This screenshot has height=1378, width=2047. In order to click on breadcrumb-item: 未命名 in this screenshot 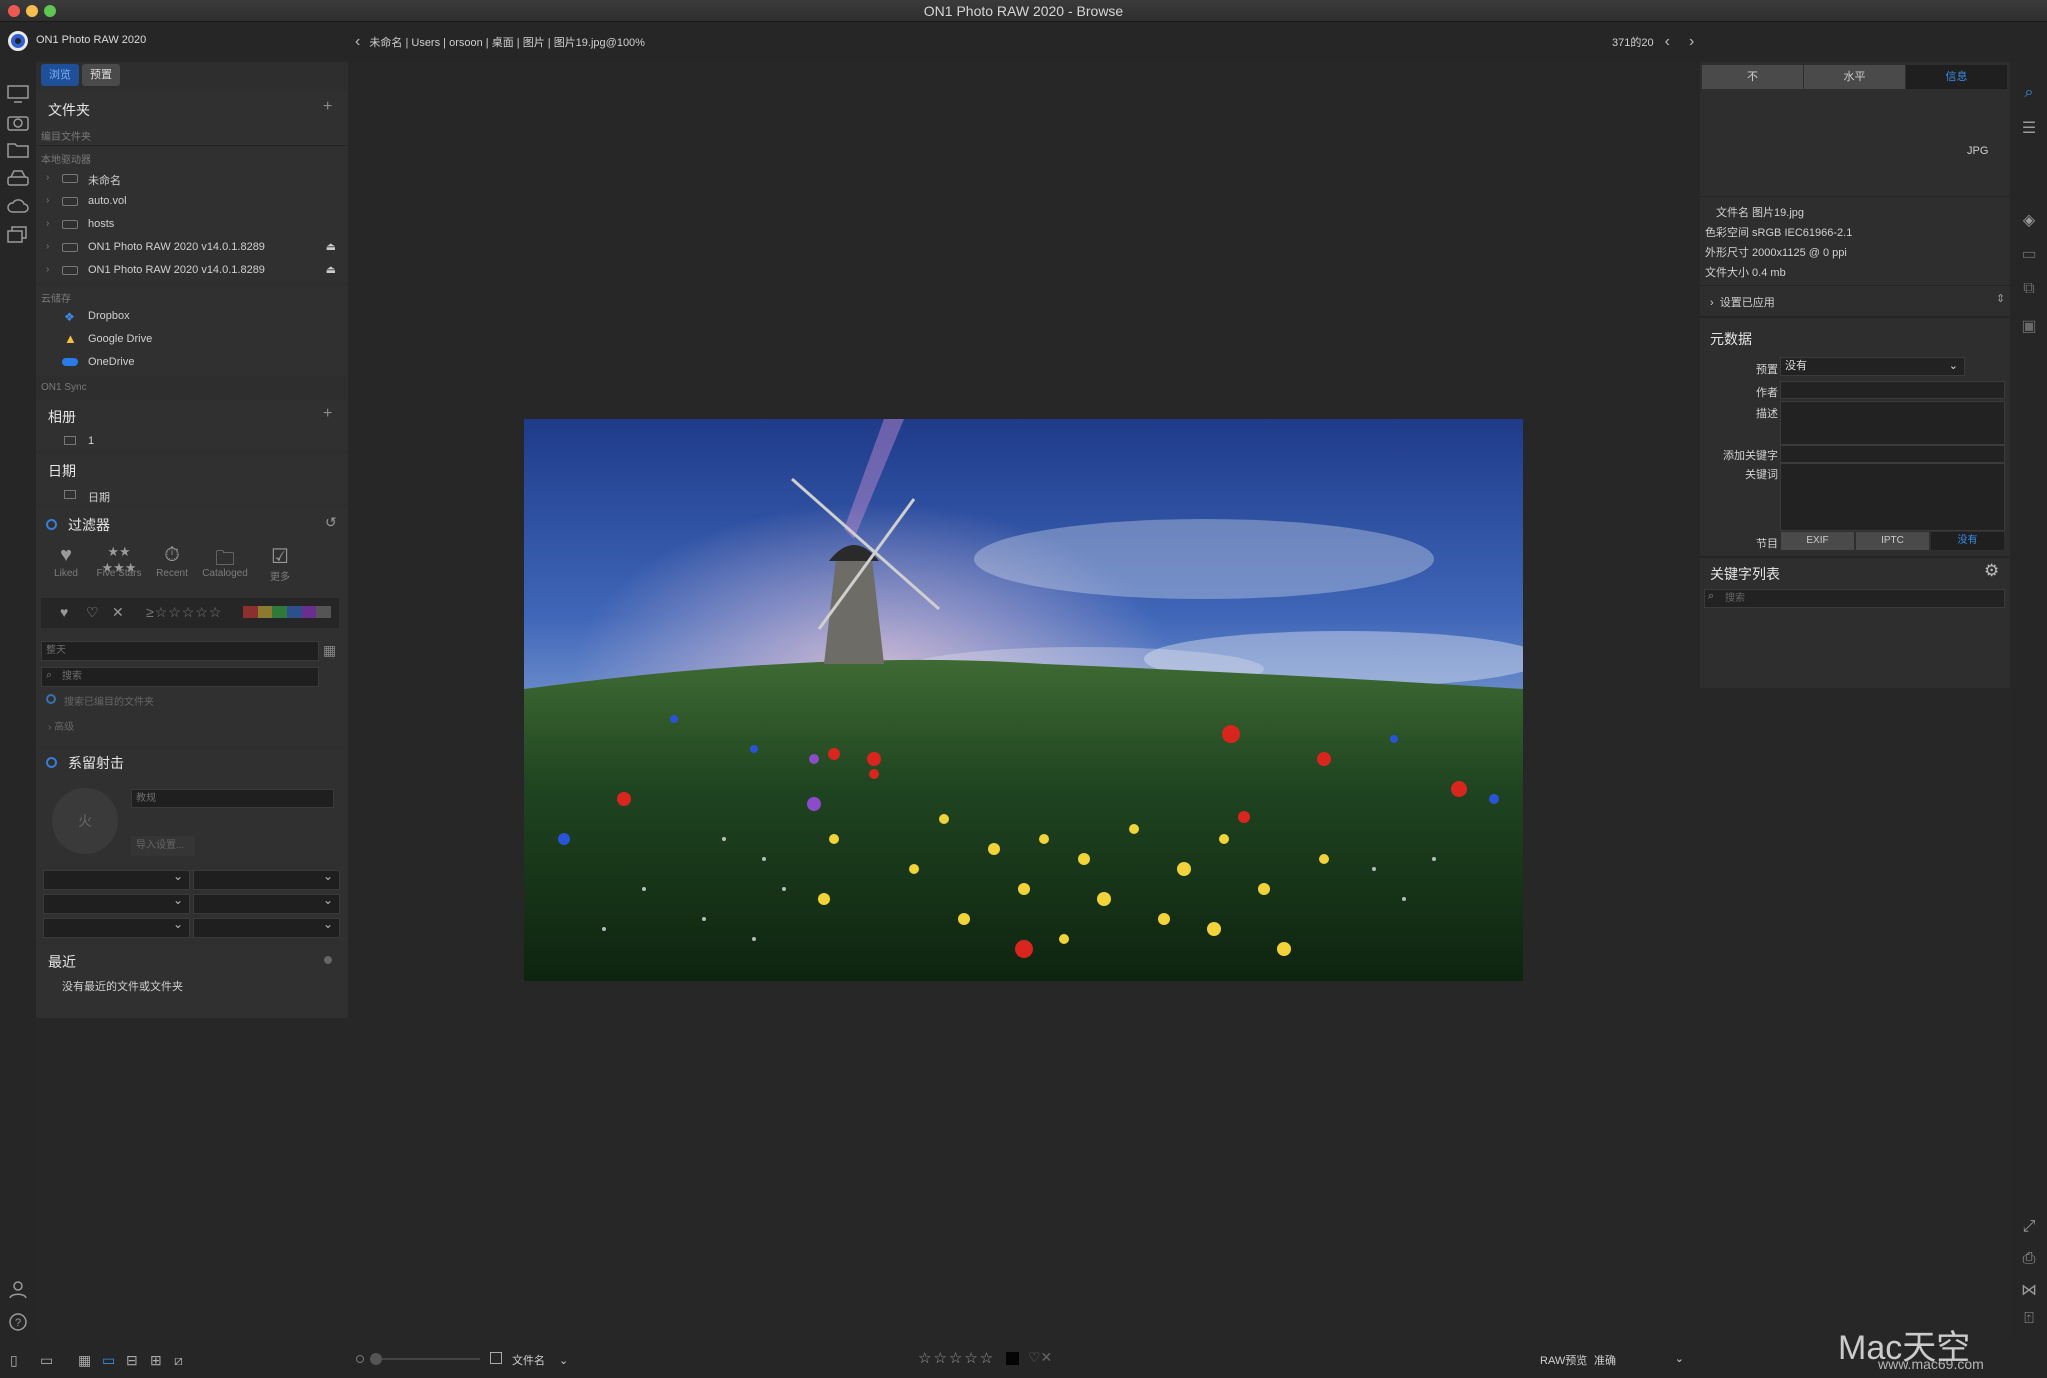, I will do `click(385, 43)`.